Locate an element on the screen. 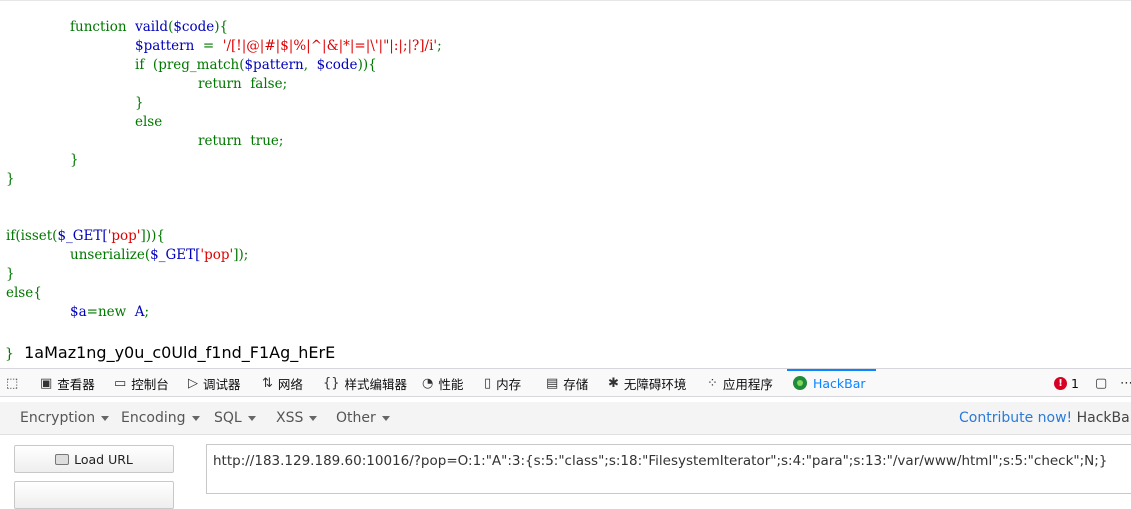 The height and width of the screenshot is (509, 1131). accessibility-icon: ✱ is located at coordinates (613, 383).